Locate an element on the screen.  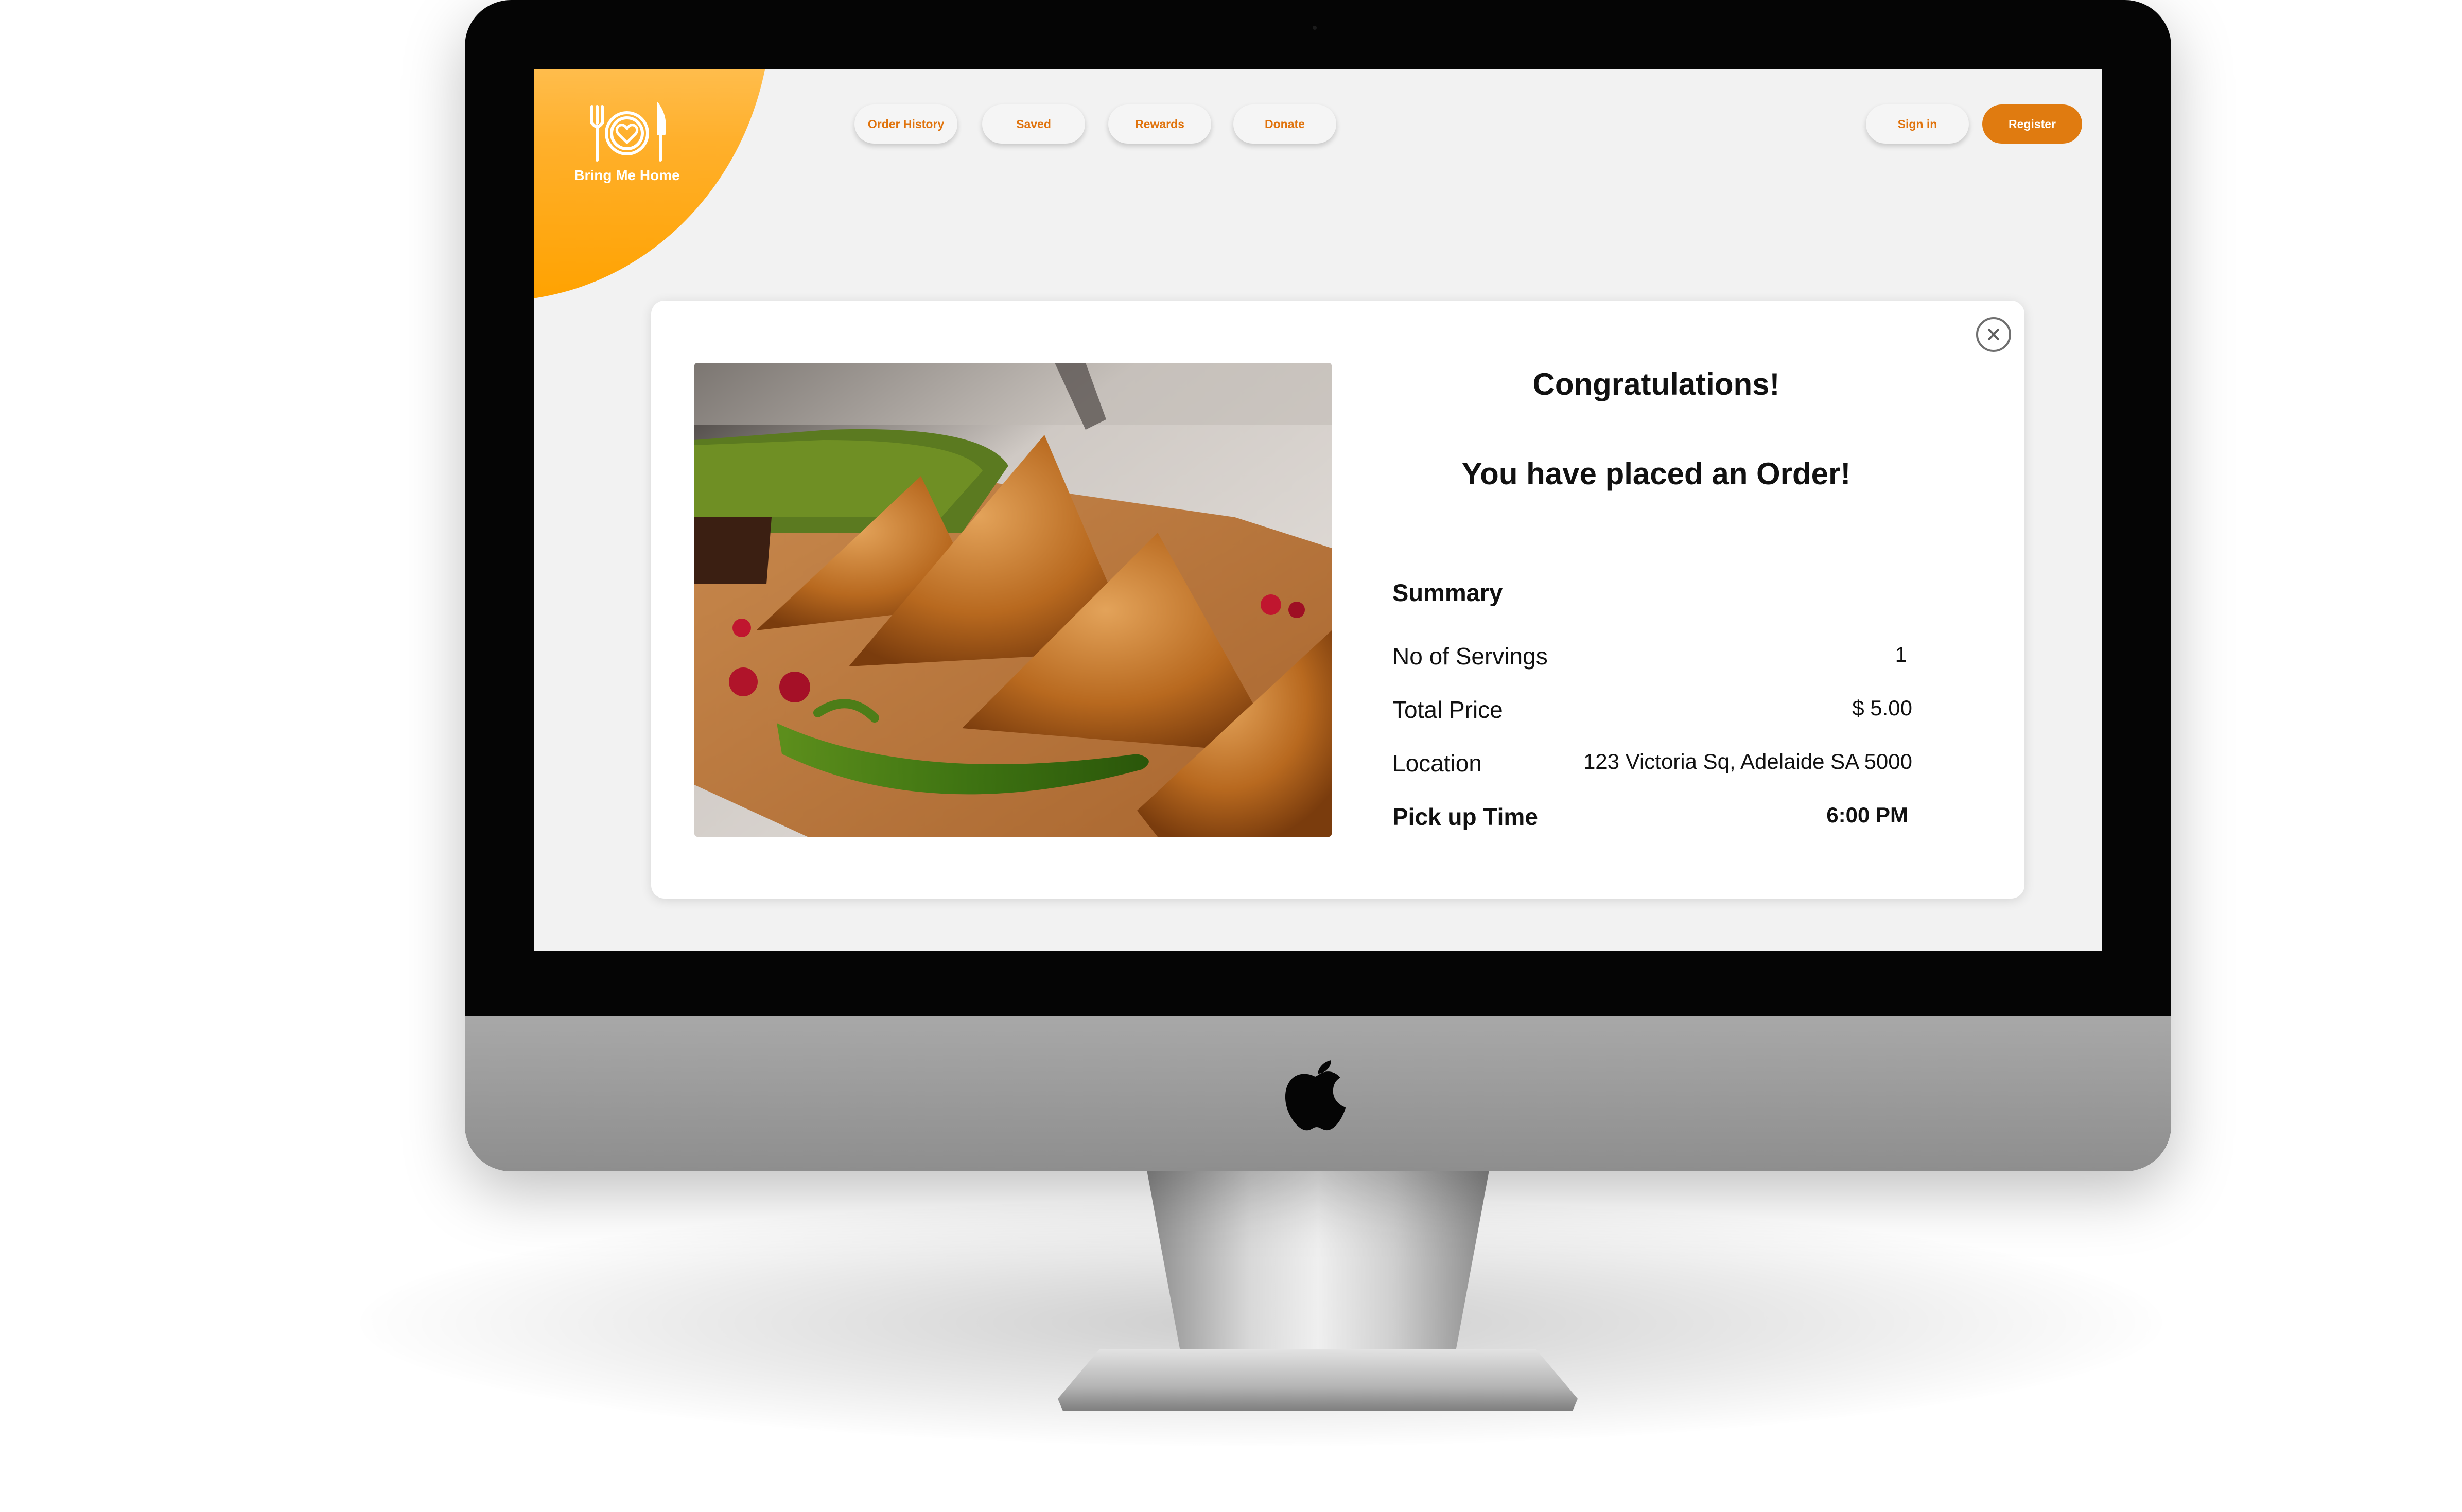
nav-rewards: Rewards is located at coordinates (1159, 124).